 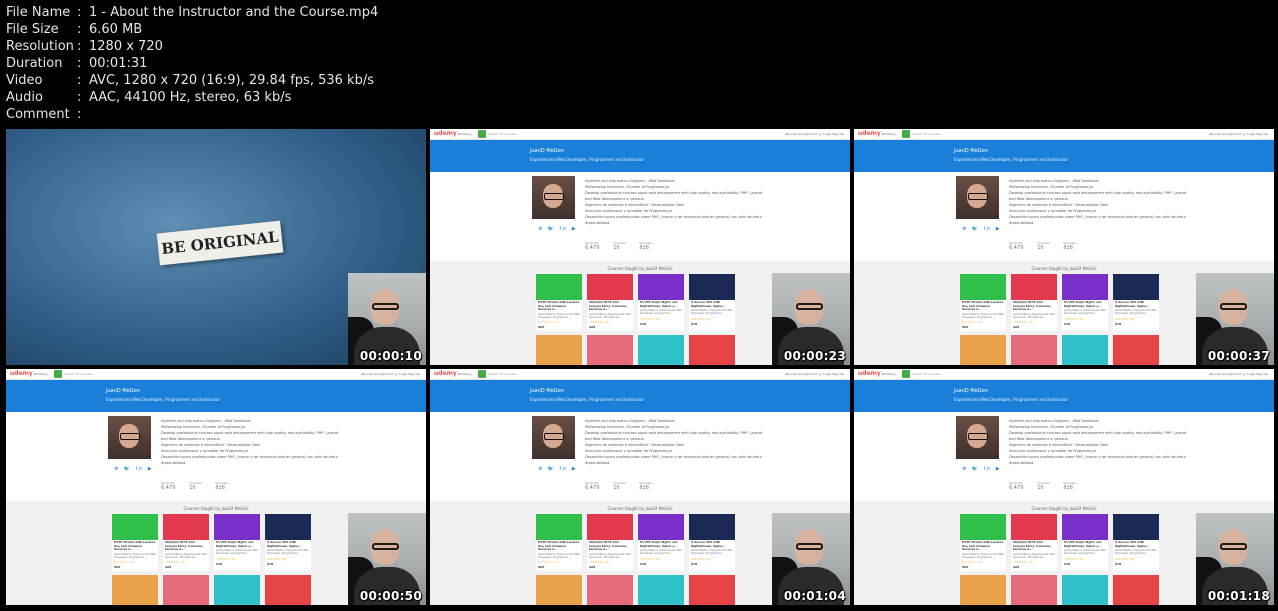 What do you see at coordinates (40, 46) in the screenshot?
I see `meta-label: Resolution` at bounding box center [40, 46].